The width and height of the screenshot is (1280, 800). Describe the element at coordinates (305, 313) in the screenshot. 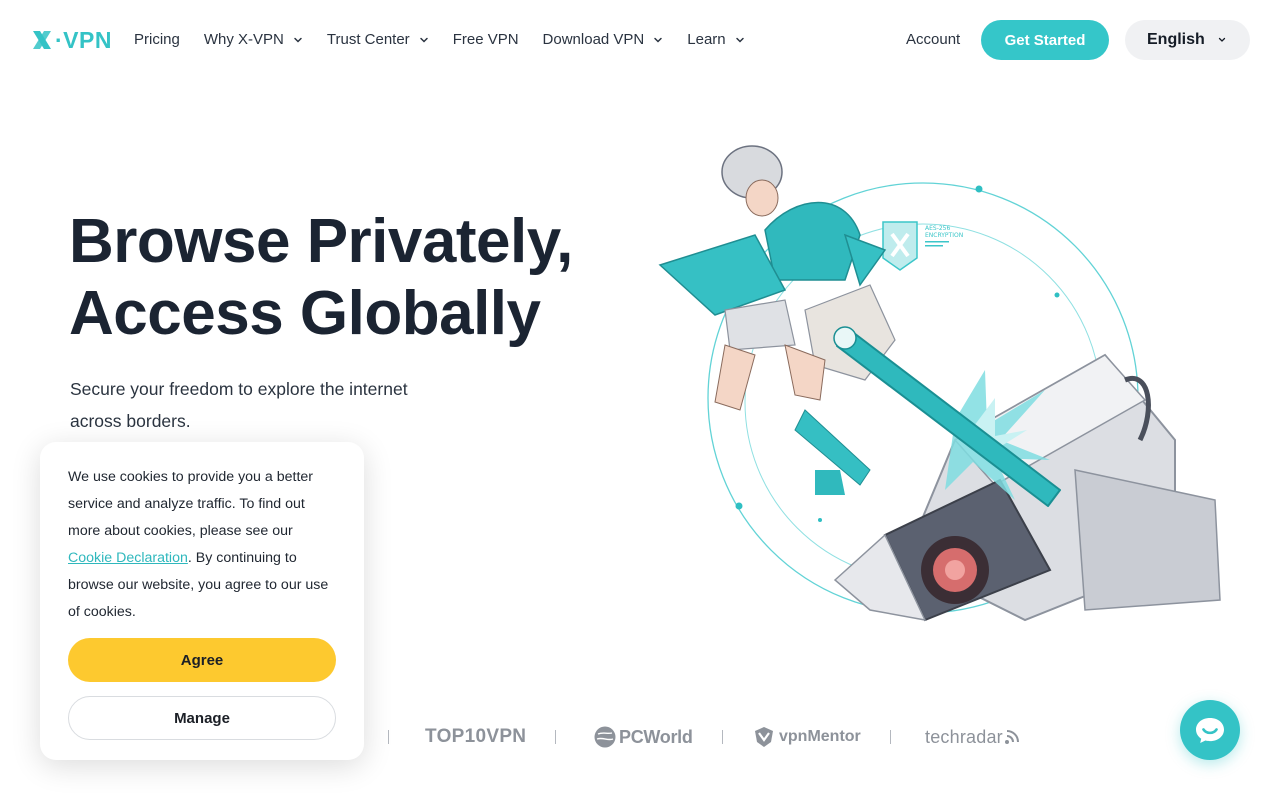

I see `hero-title-line-2: Access Globally` at that location.